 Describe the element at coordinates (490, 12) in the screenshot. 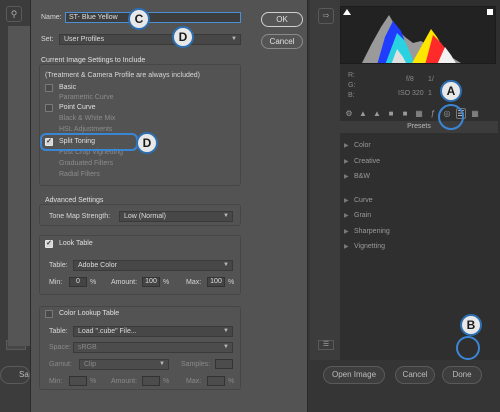

I see `highlight-clipping-icon` at that location.